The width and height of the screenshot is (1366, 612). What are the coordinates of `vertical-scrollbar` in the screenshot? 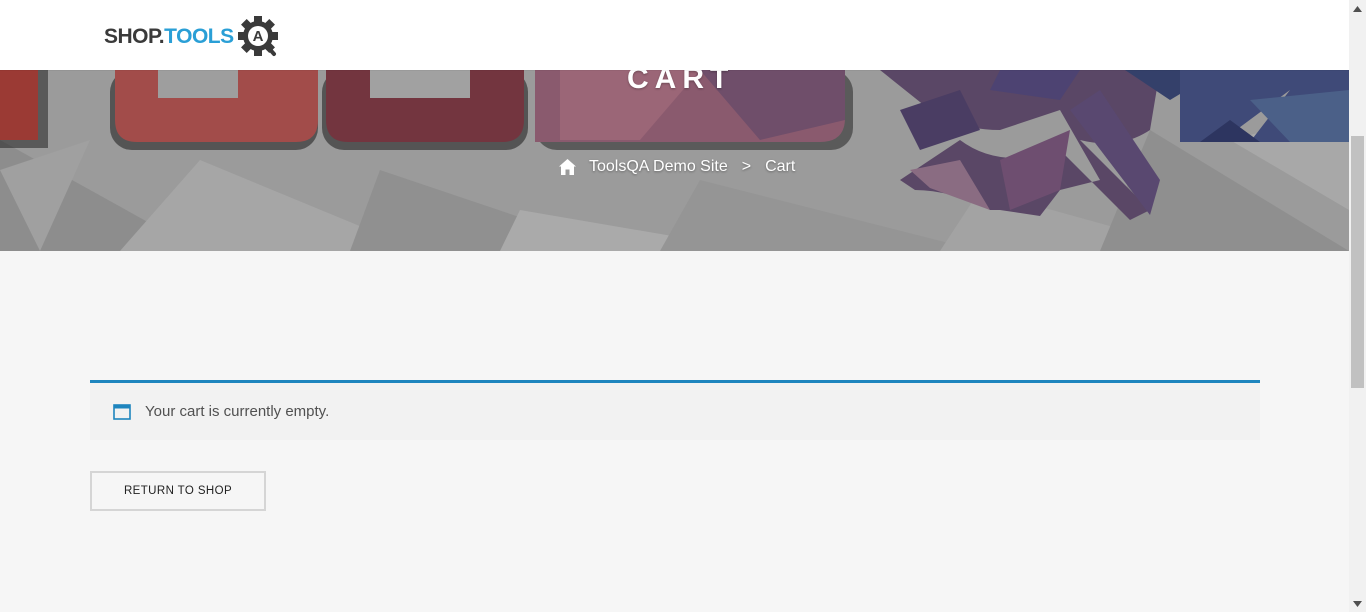 It's located at (1357, 306).